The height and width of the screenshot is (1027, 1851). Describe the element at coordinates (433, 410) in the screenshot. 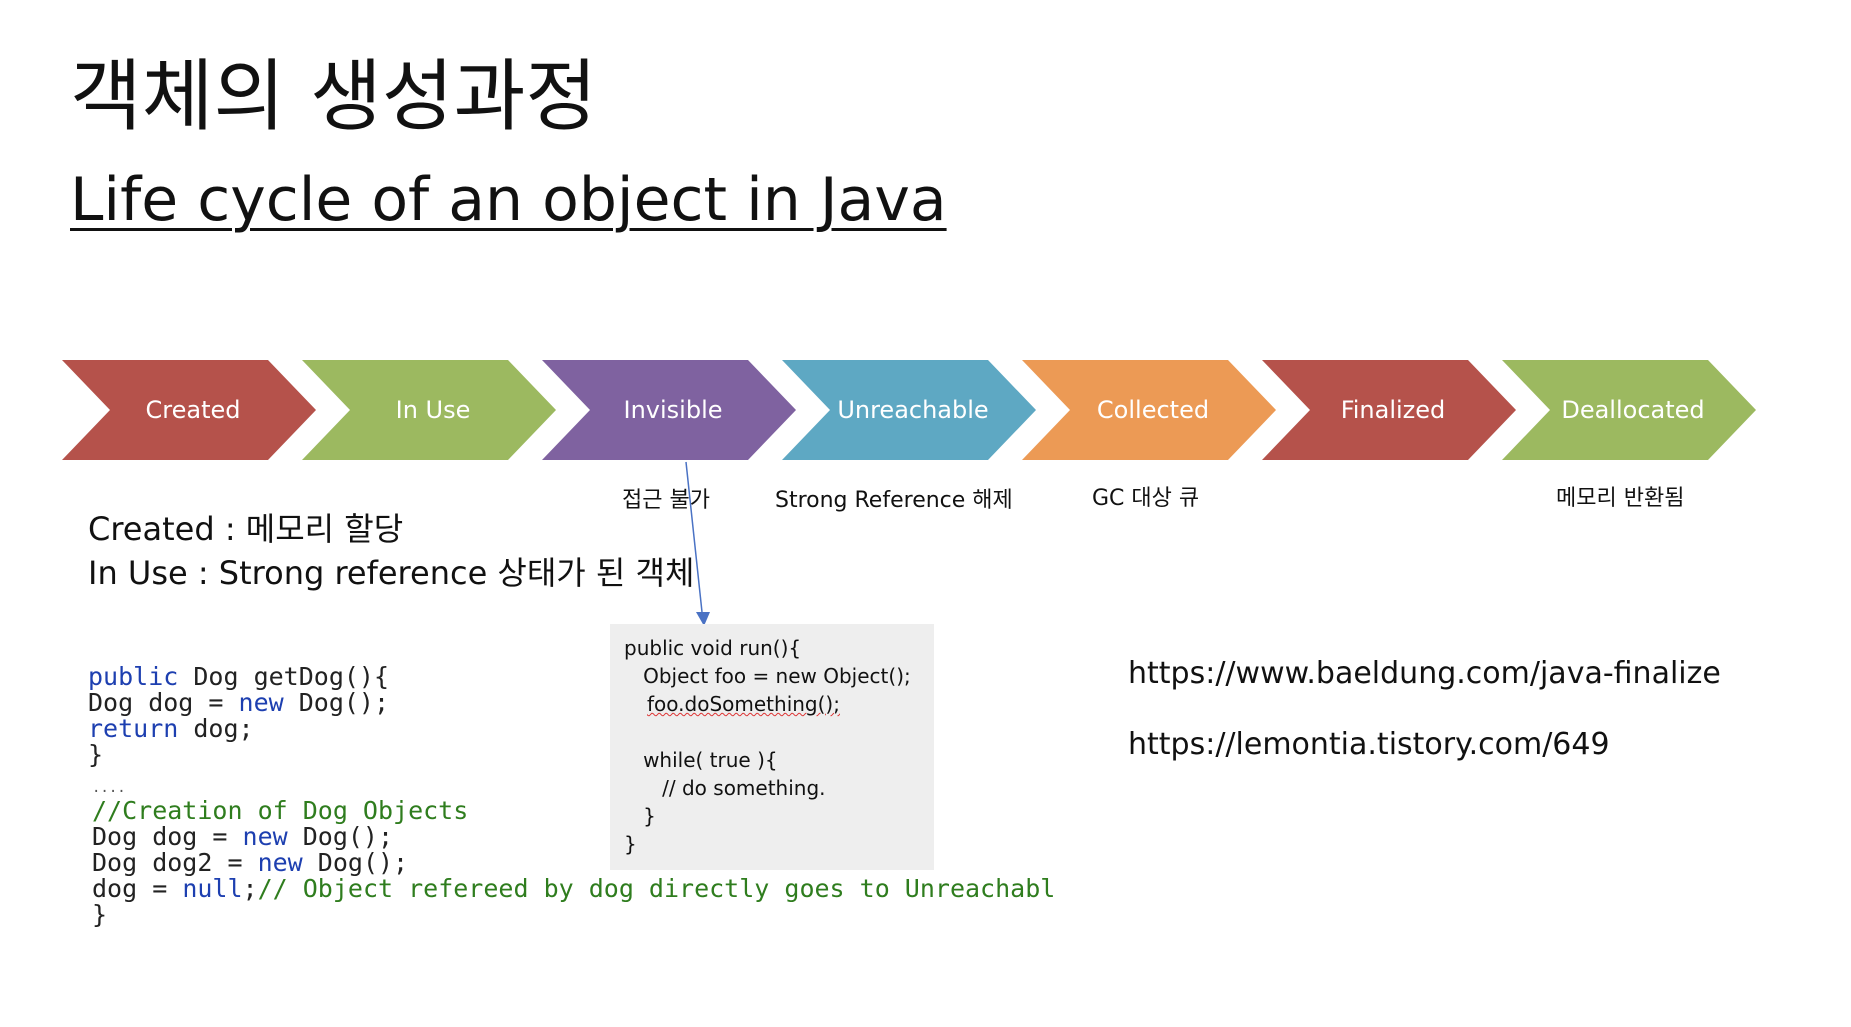

I see `stage-label: In Use` at that location.